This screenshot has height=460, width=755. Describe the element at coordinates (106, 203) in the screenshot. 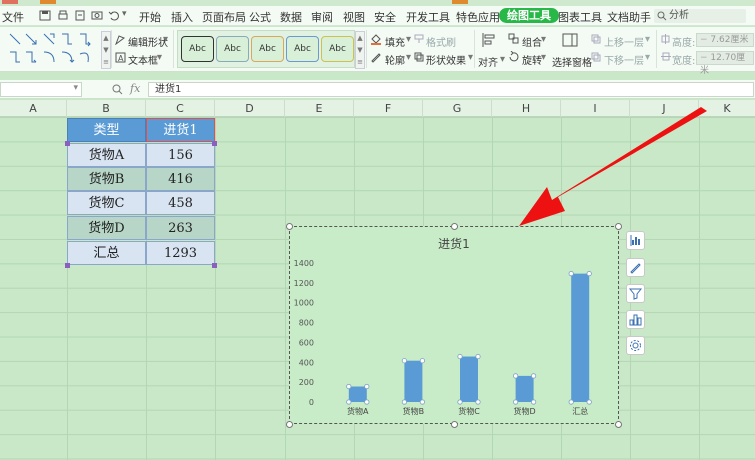

I see `table-cell-type: 货物C` at that location.